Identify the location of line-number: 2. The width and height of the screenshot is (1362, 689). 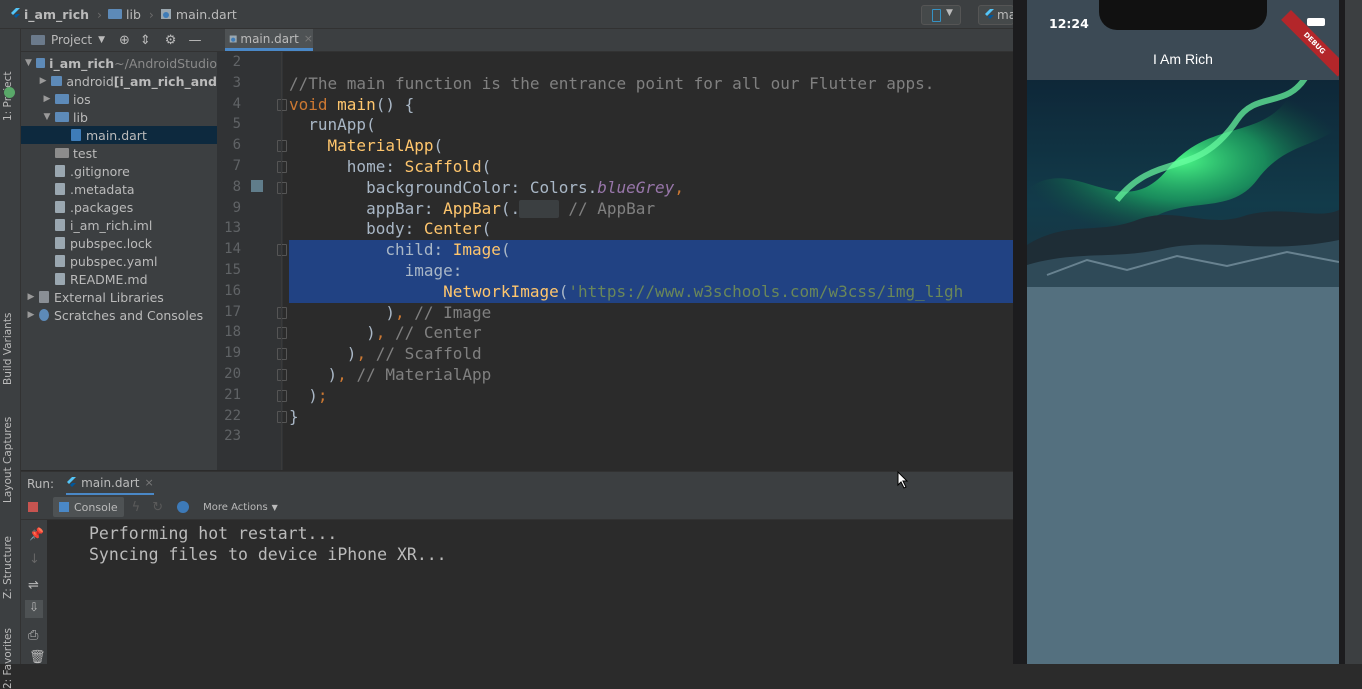
(236, 62).